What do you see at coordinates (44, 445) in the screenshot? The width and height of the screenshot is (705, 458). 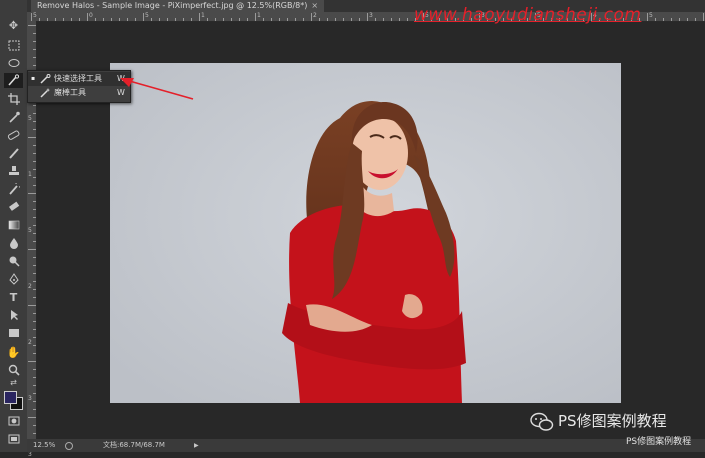 I see `zoom-level: 12.5%` at bounding box center [44, 445].